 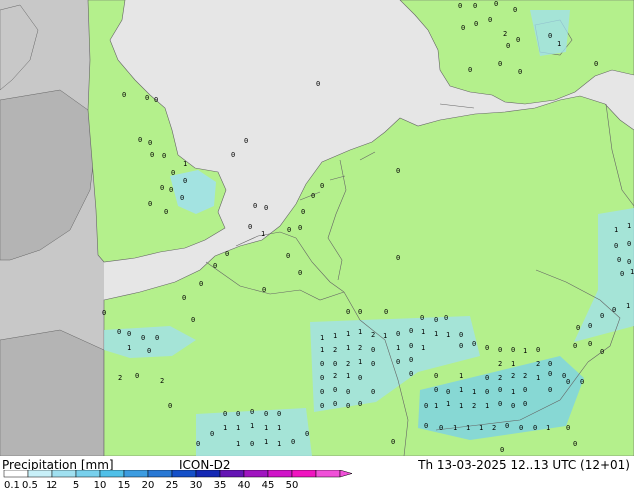 What do you see at coordinates (244, 485) in the screenshot?
I see `scale-tick-label: 40` at bounding box center [244, 485].